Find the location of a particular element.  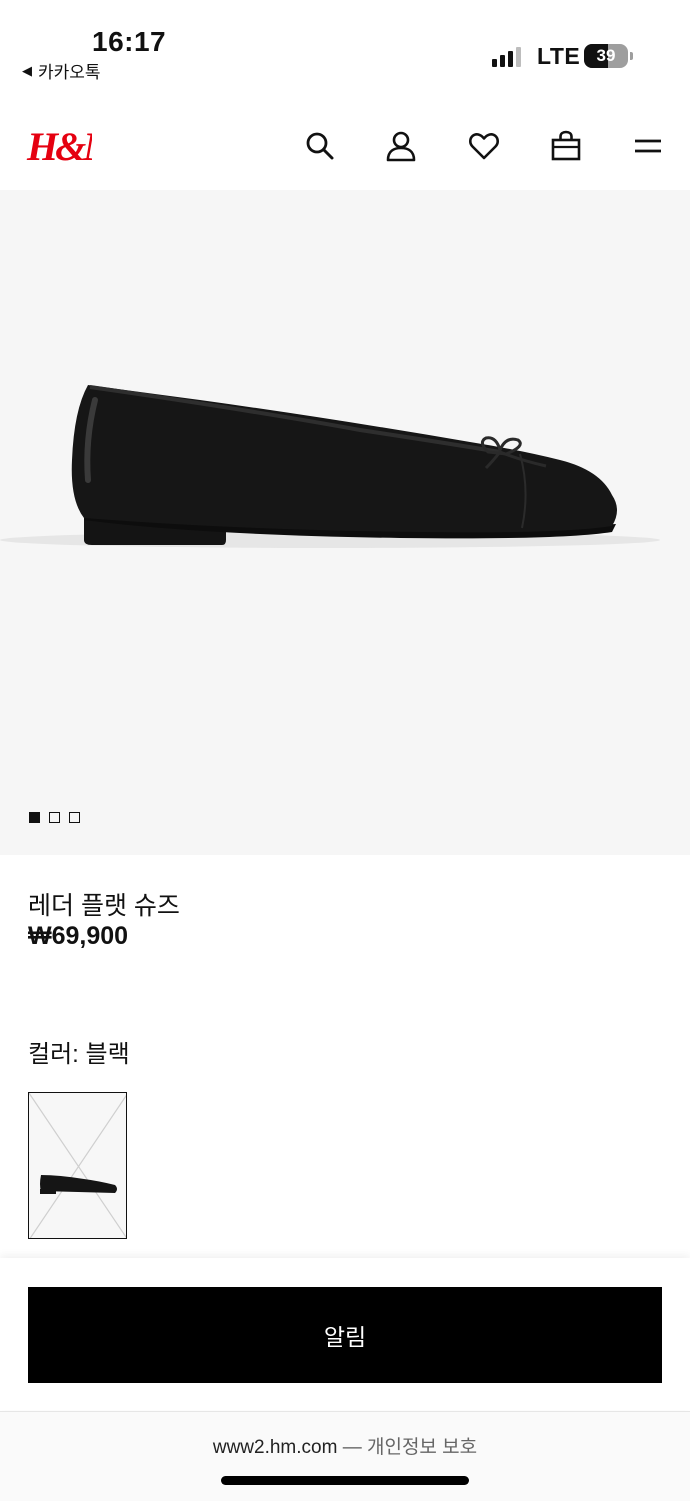

browser-url-bar: www2.hm.com — 개인정보 보호 is located at coordinates (345, 1456).